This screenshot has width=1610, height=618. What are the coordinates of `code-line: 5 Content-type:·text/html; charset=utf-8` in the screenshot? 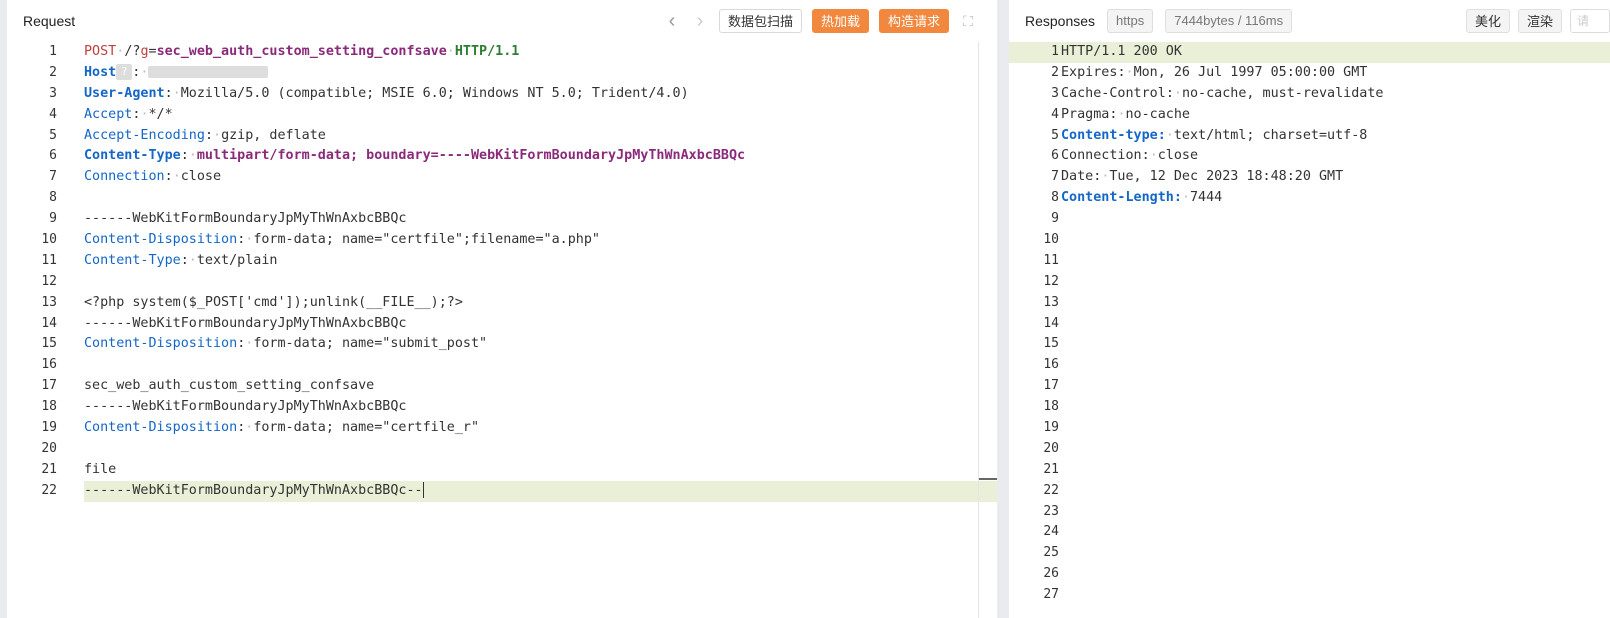 It's located at (1309, 136).